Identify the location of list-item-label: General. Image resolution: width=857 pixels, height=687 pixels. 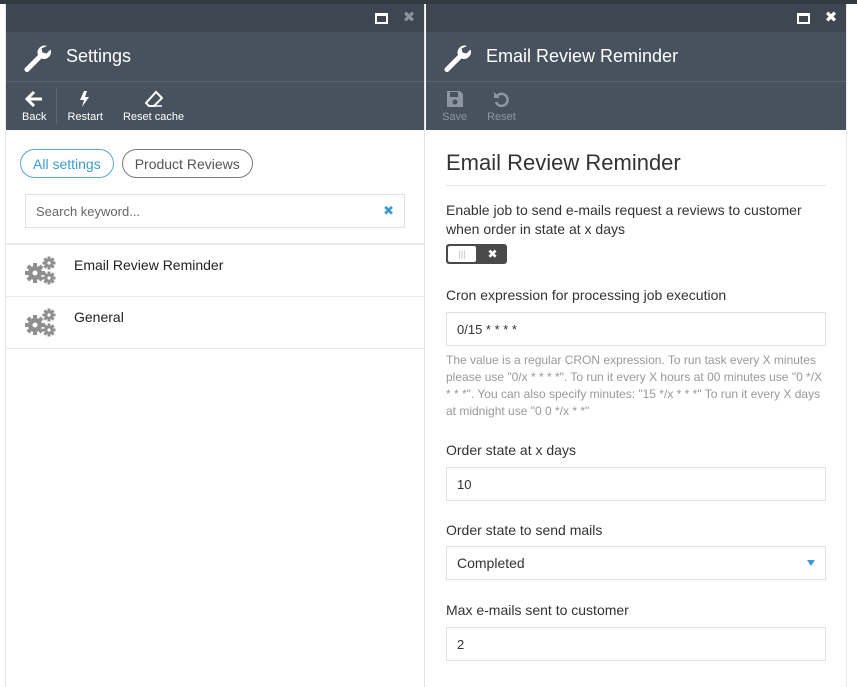
(99, 317).